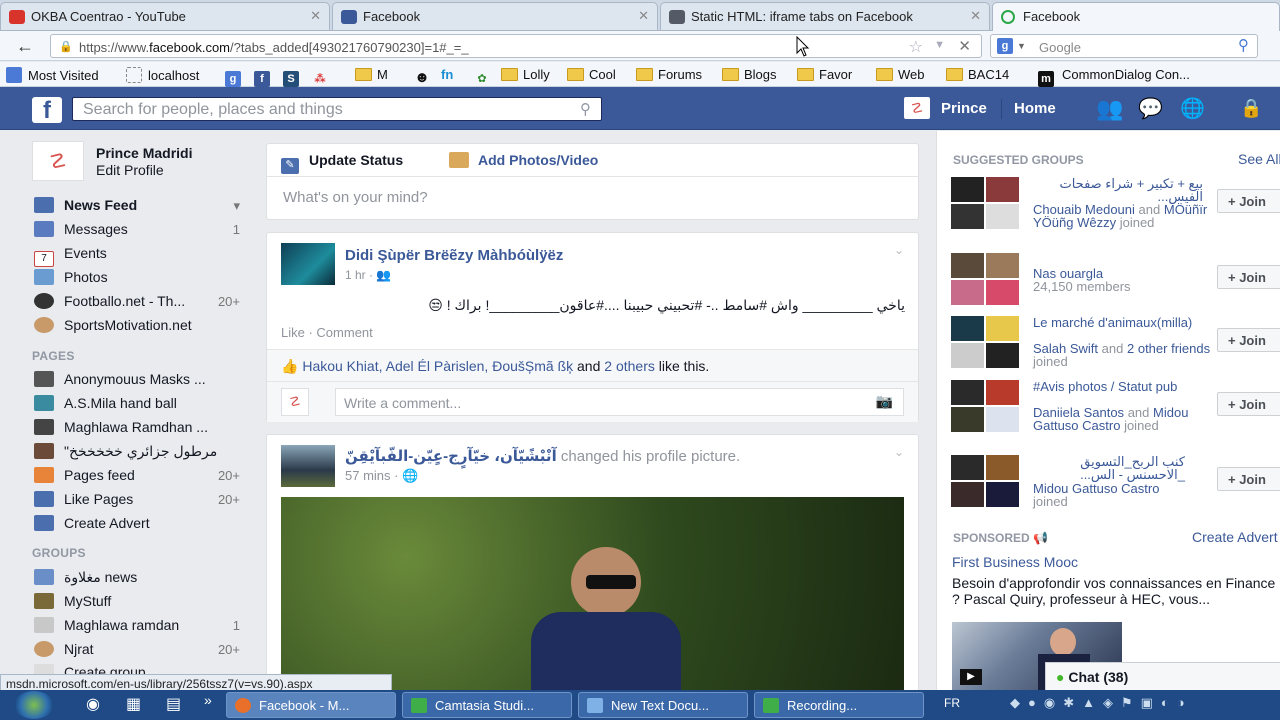 This screenshot has width=1280, height=720. Describe the element at coordinates (1101, 703) in the screenshot. I see `system-tray-icons: ◆●◉✱▲◈⚑▣◐◑` at that location.